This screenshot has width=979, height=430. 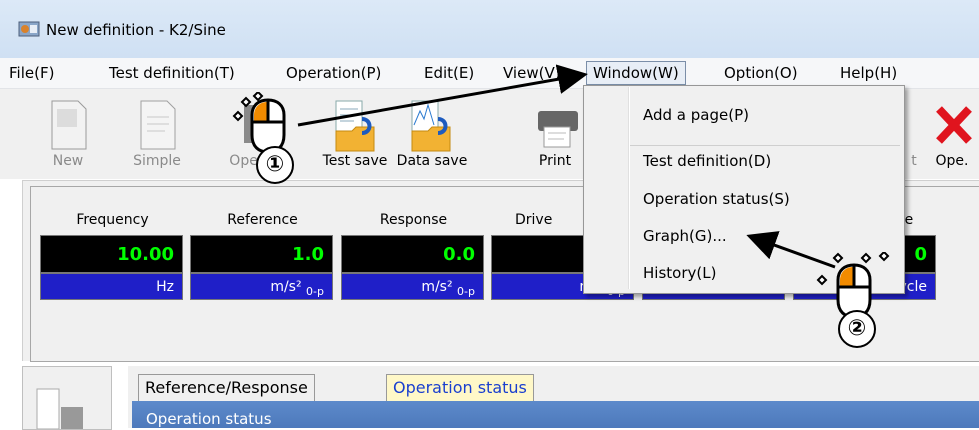 What do you see at coordinates (275, 165) in the screenshot?
I see `step-1-badge: ①` at bounding box center [275, 165].